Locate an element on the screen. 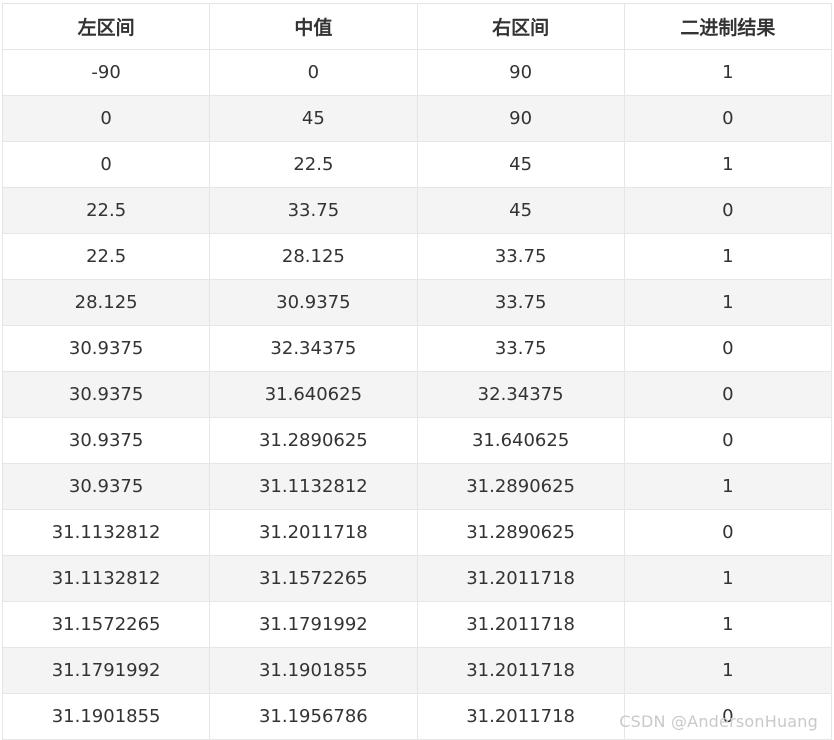 The height and width of the screenshot is (740, 834). header-right-interval: 右区间 is located at coordinates (520, 26).